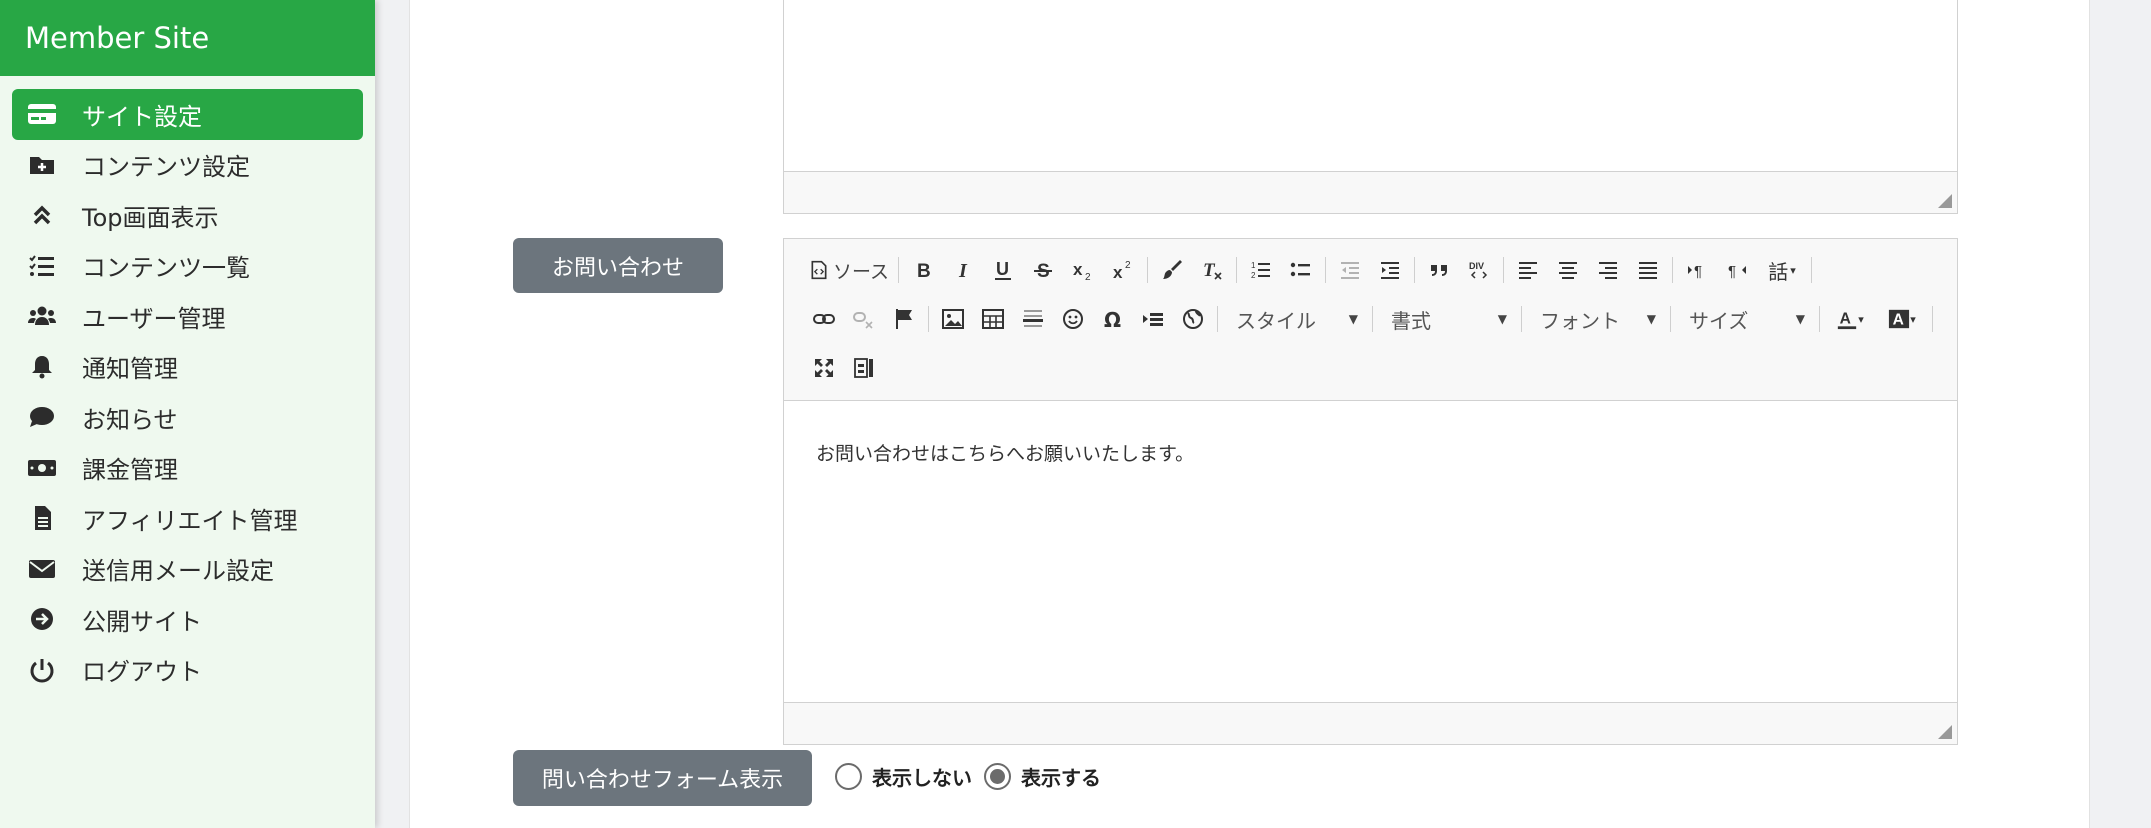  What do you see at coordinates (1061, 776) in the screenshot?
I see `radio-show-label: 表示する` at bounding box center [1061, 776].